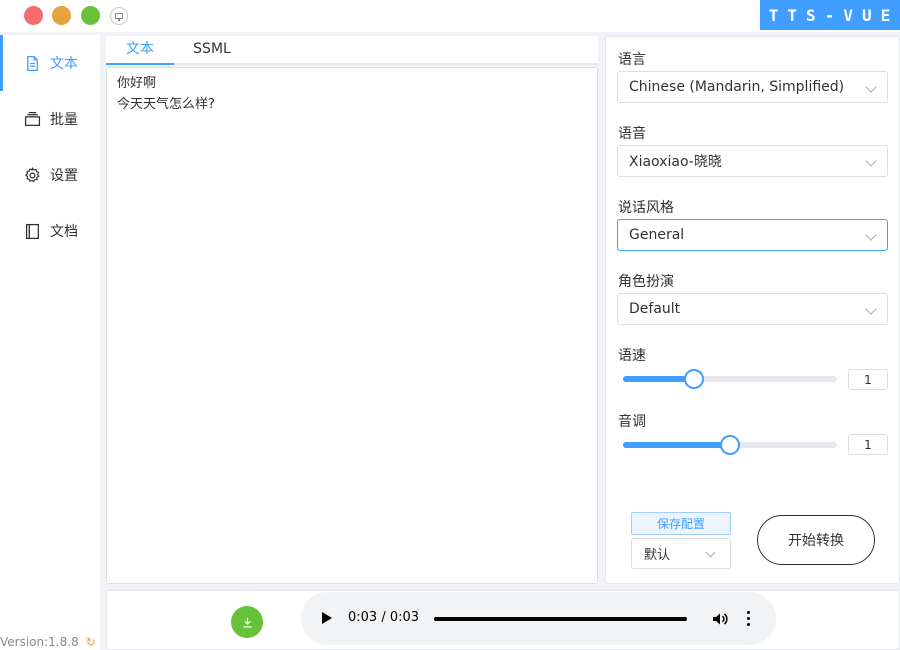 The image size is (900, 650). I want to click on language-label: 语言, so click(632, 60).